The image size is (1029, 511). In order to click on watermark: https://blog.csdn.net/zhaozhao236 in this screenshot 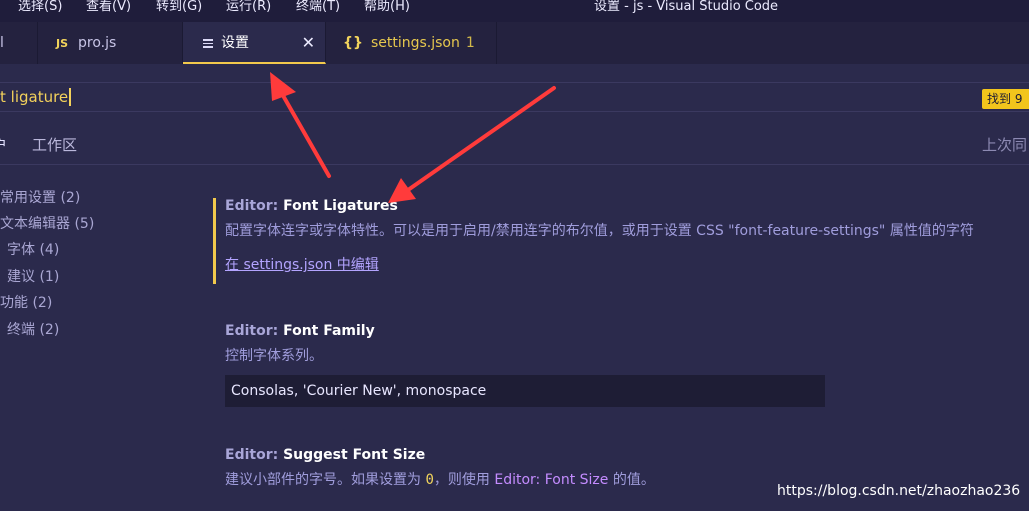, I will do `click(899, 491)`.